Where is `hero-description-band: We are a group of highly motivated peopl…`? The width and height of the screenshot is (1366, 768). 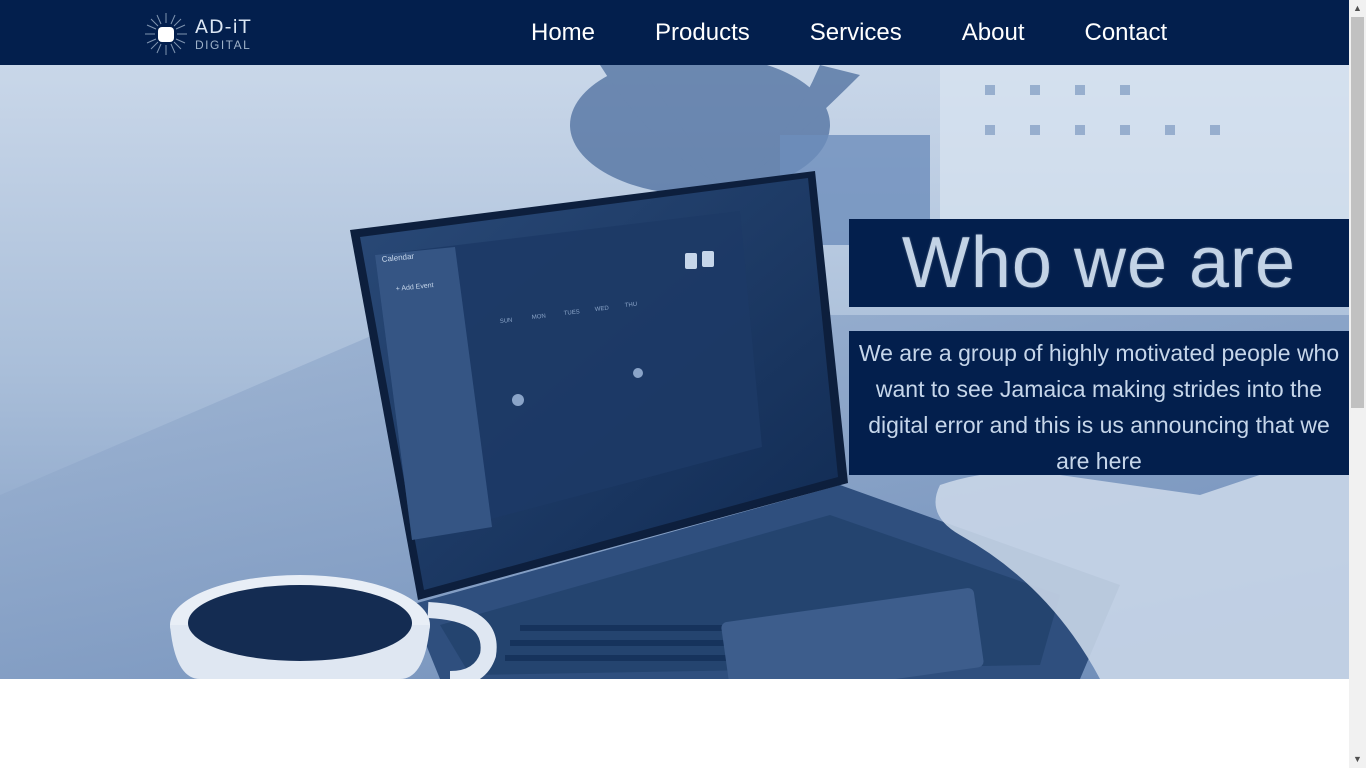 hero-description-band: We are a group of highly motivated peopl… is located at coordinates (1099, 403).